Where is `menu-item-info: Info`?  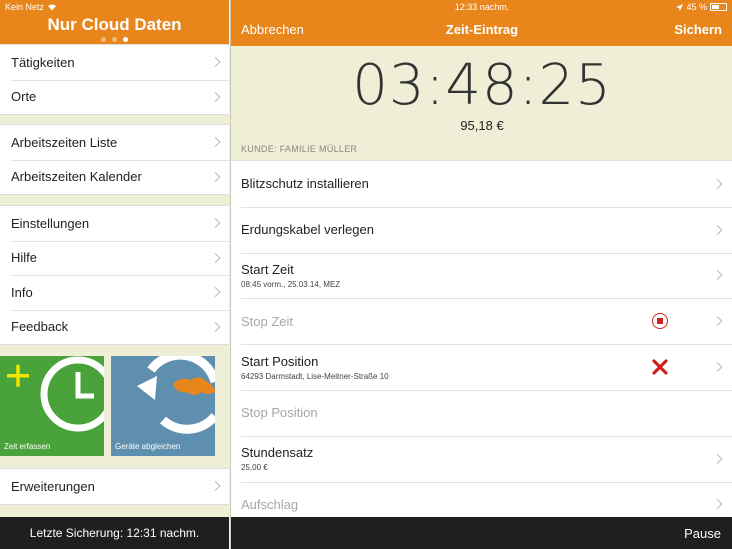 menu-item-info: Info is located at coordinates (114, 292).